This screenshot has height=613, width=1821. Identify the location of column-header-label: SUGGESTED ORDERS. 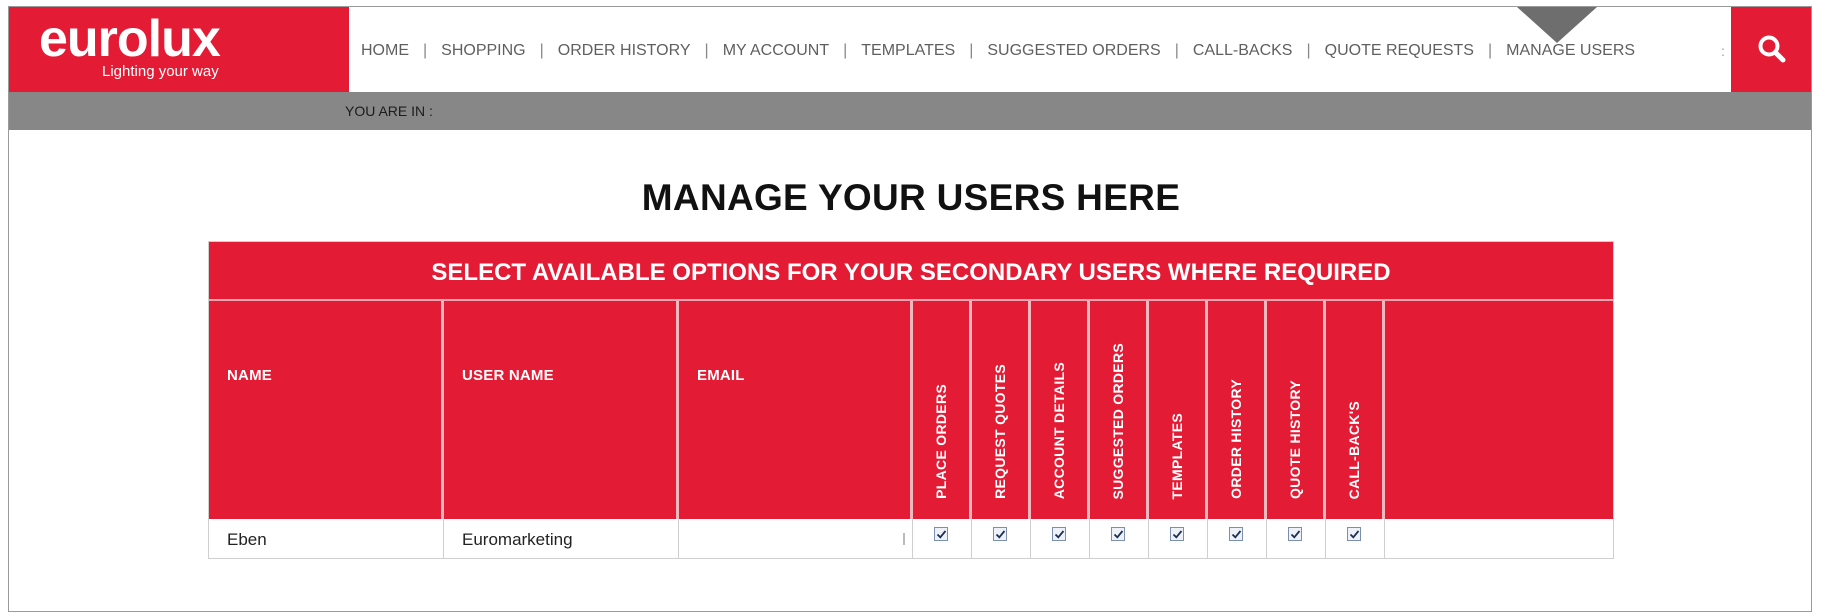
(1118, 421).